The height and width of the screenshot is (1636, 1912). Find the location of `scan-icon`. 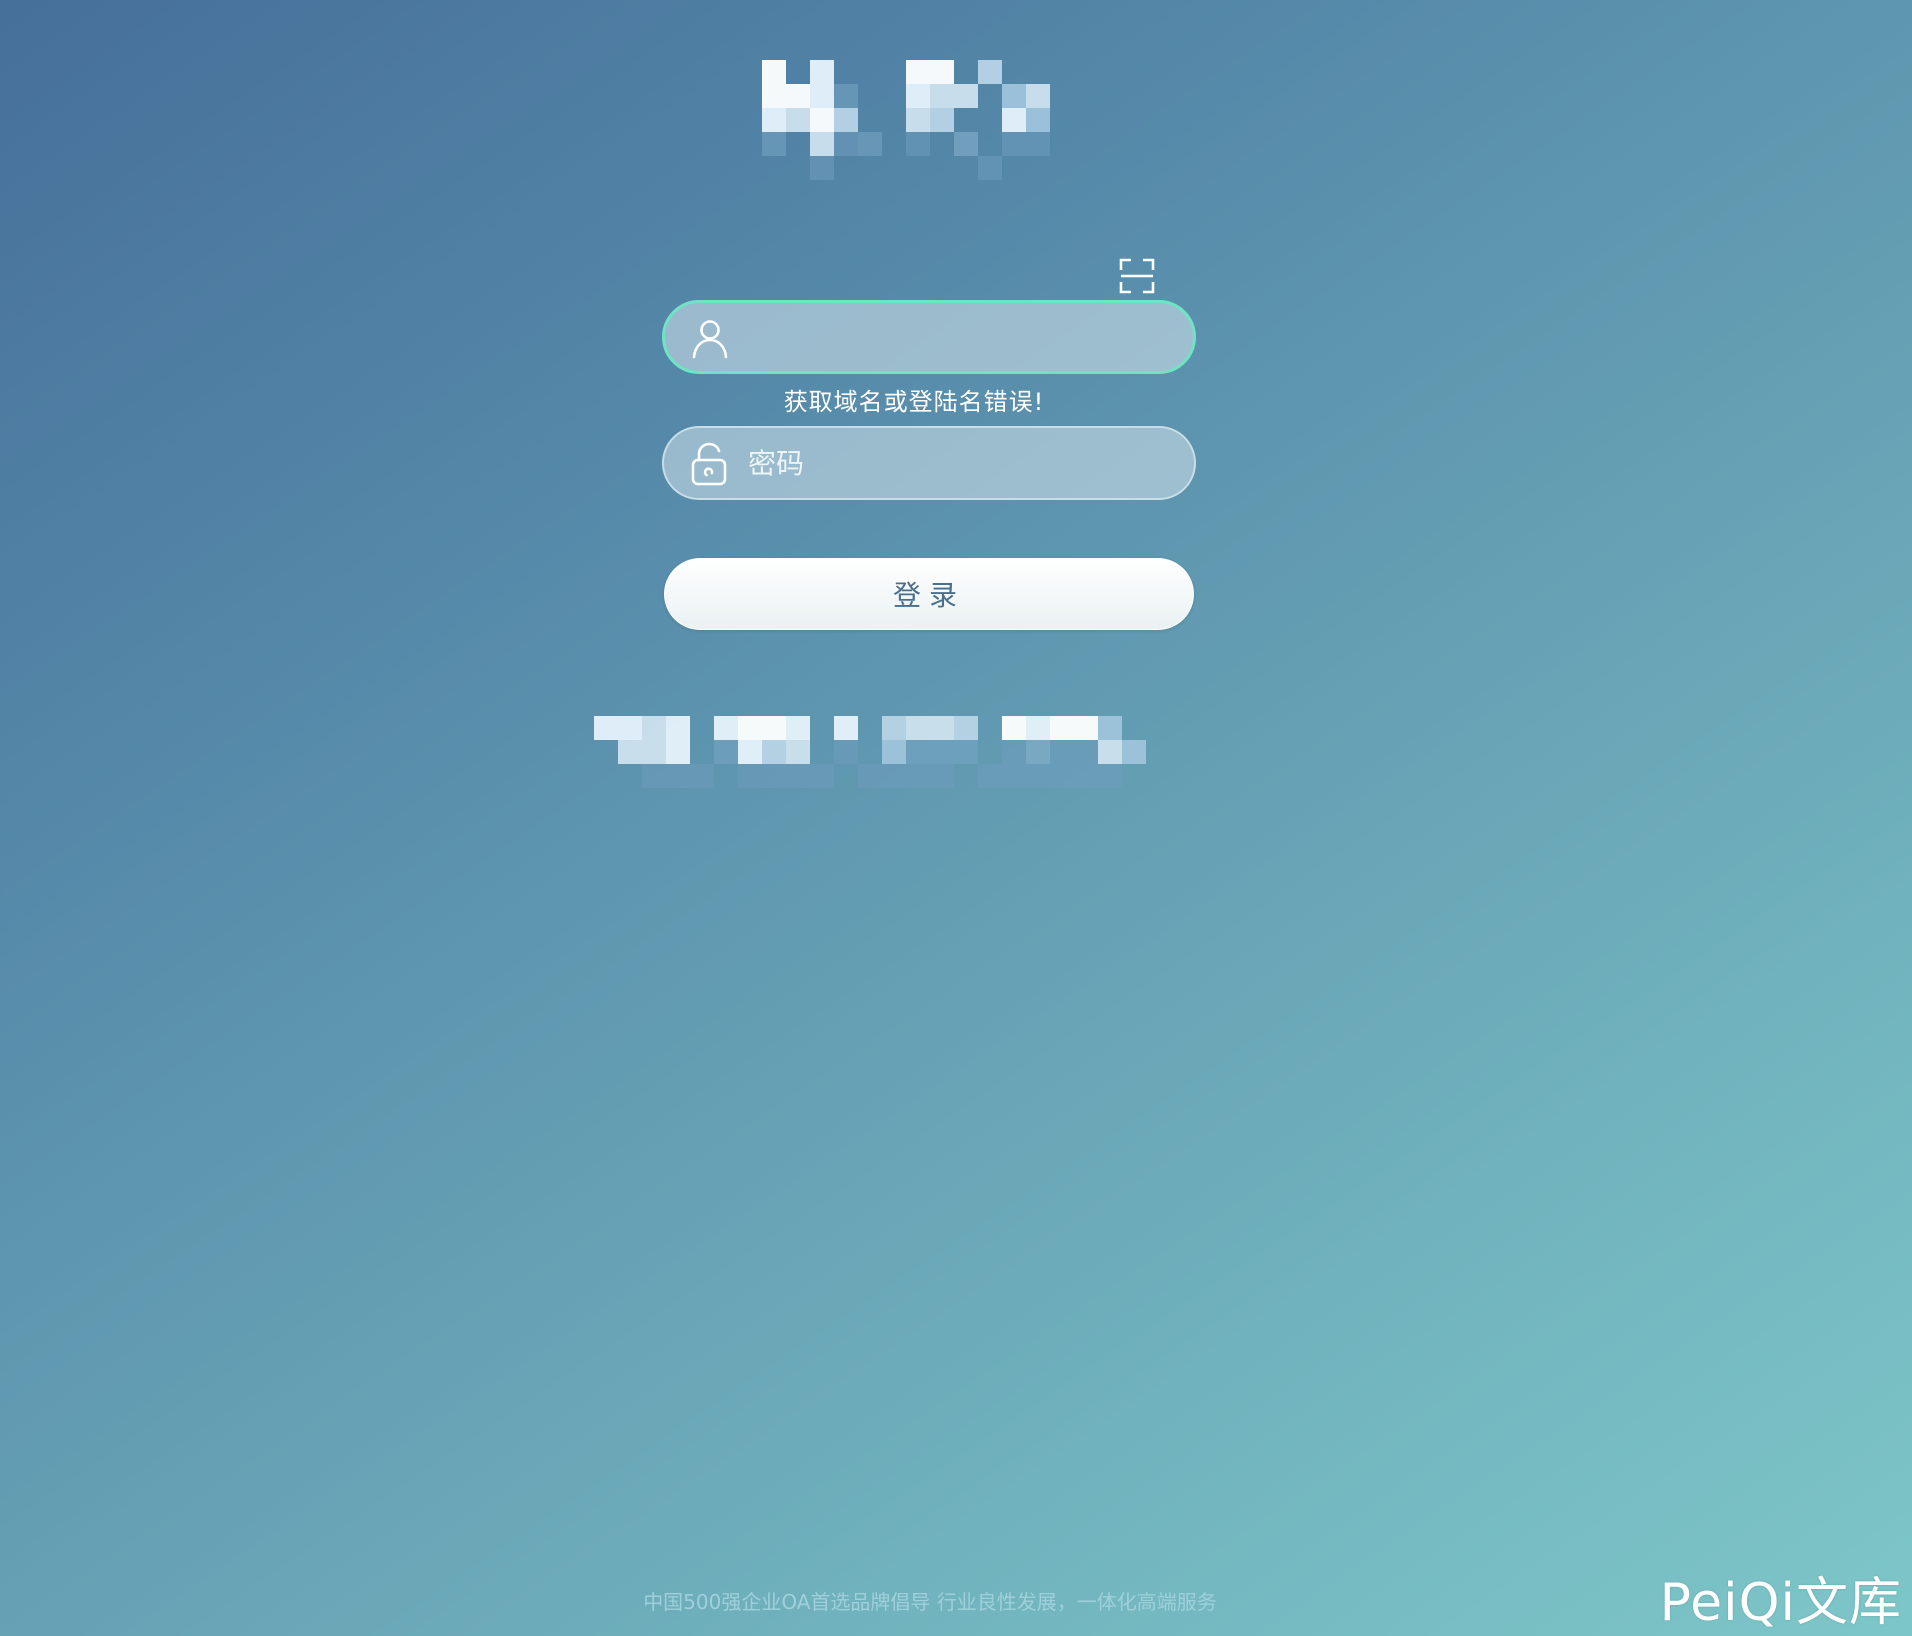

scan-icon is located at coordinates (1137, 276).